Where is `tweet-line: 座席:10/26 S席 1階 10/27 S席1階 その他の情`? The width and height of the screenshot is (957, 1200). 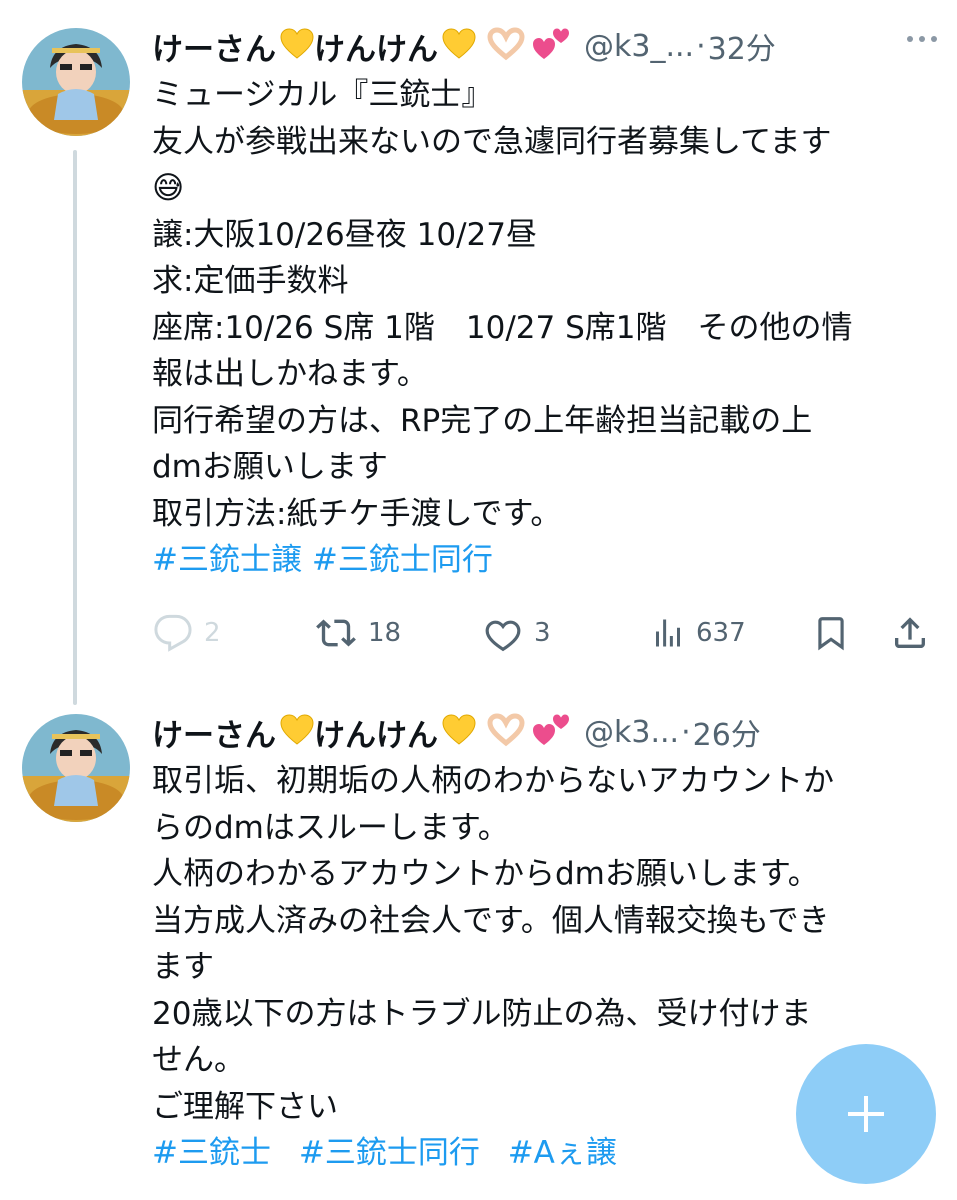 tweet-line: 座席:10/26 S席 1階 10/27 S席1階 その他の情 is located at coordinates (502, 327).